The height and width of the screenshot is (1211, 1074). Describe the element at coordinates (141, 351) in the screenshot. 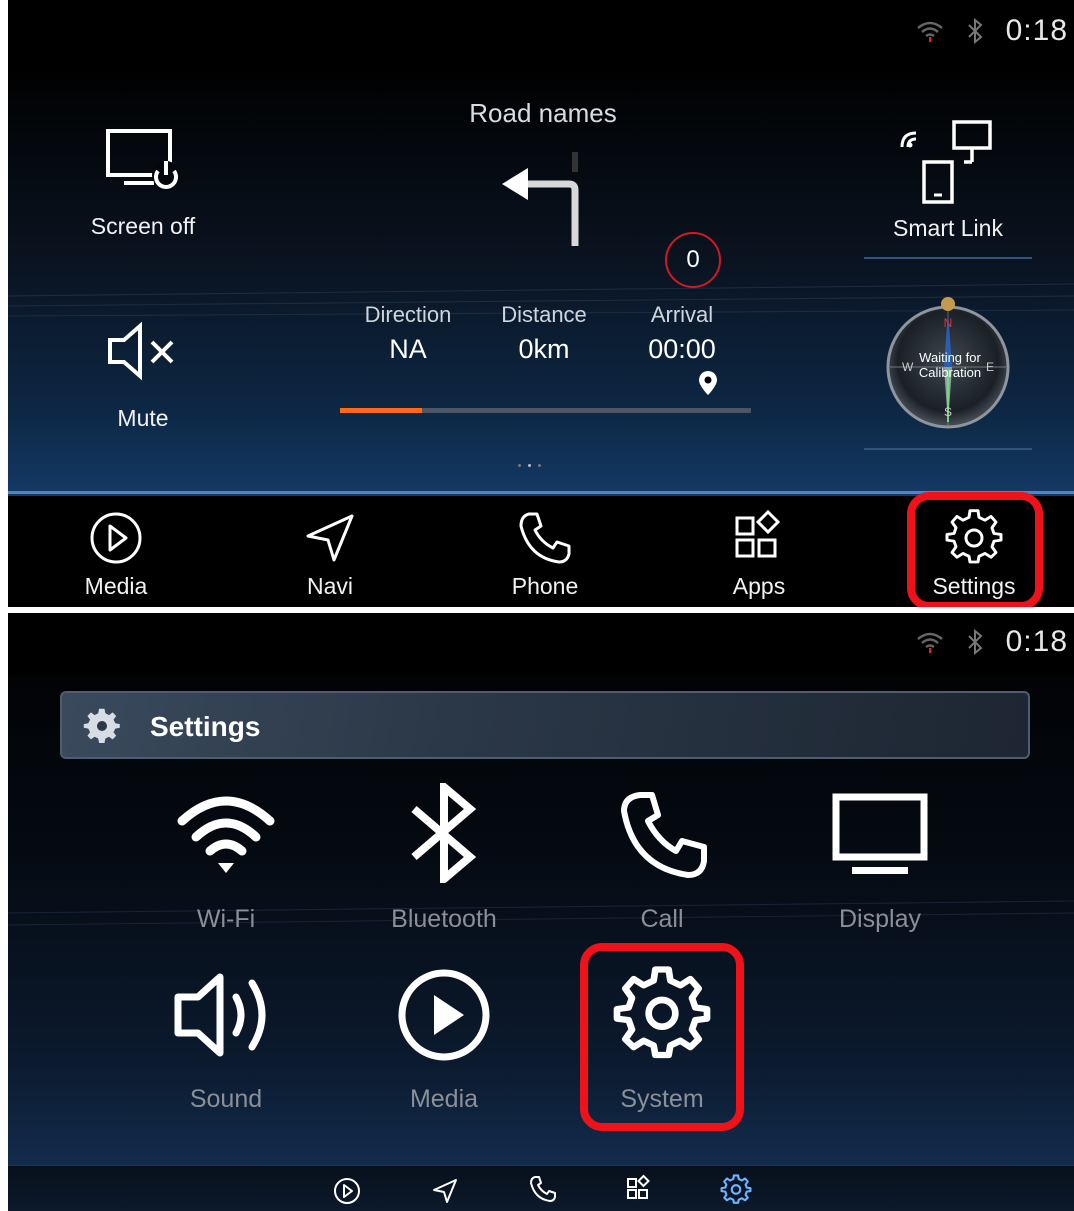

I see `mute-icon` at that location.